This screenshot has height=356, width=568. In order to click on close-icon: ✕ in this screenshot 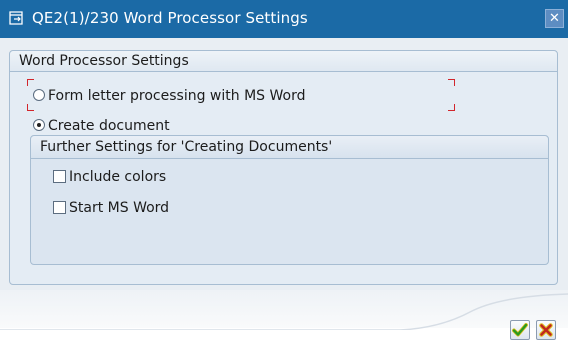, I will do `click(554, 18)`.